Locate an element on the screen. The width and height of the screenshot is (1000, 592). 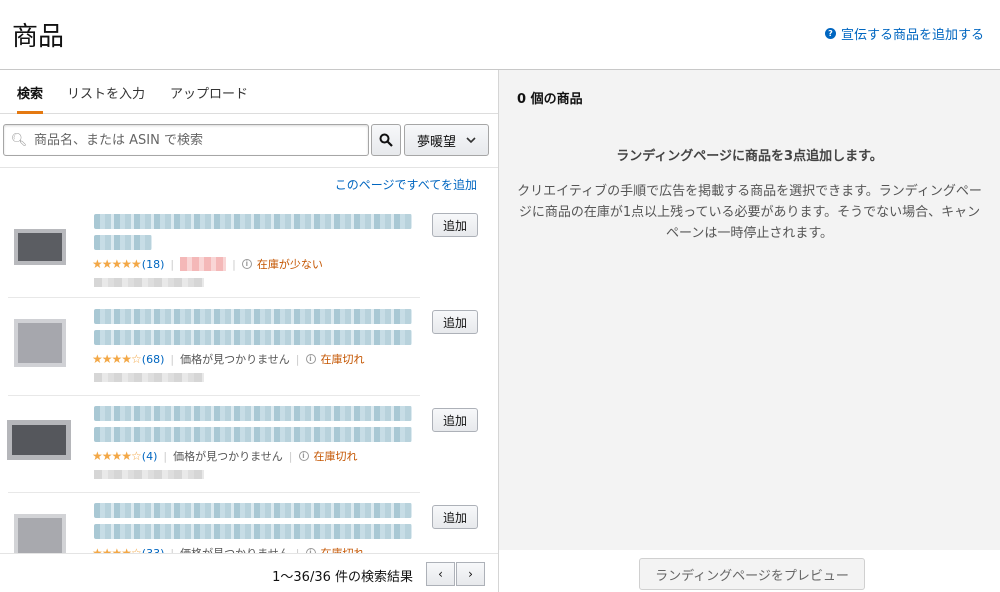
add-products-help-link: ? 宣伝する商品を追加する is located at coordinates (904, 33).